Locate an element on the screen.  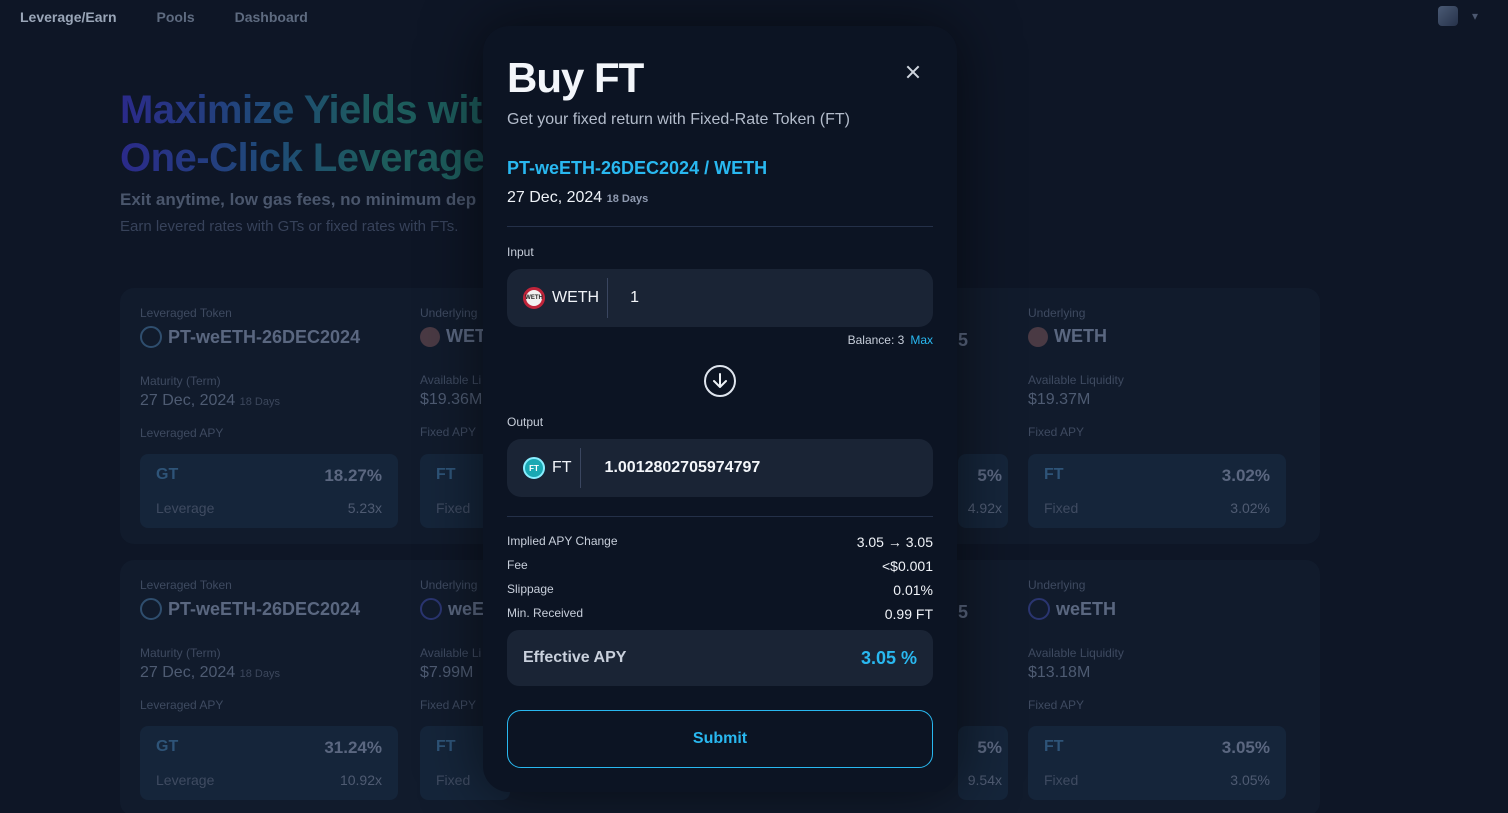
maturity-info: 27 Dec, 2024 18 Days is located at coordinates (577, 198).